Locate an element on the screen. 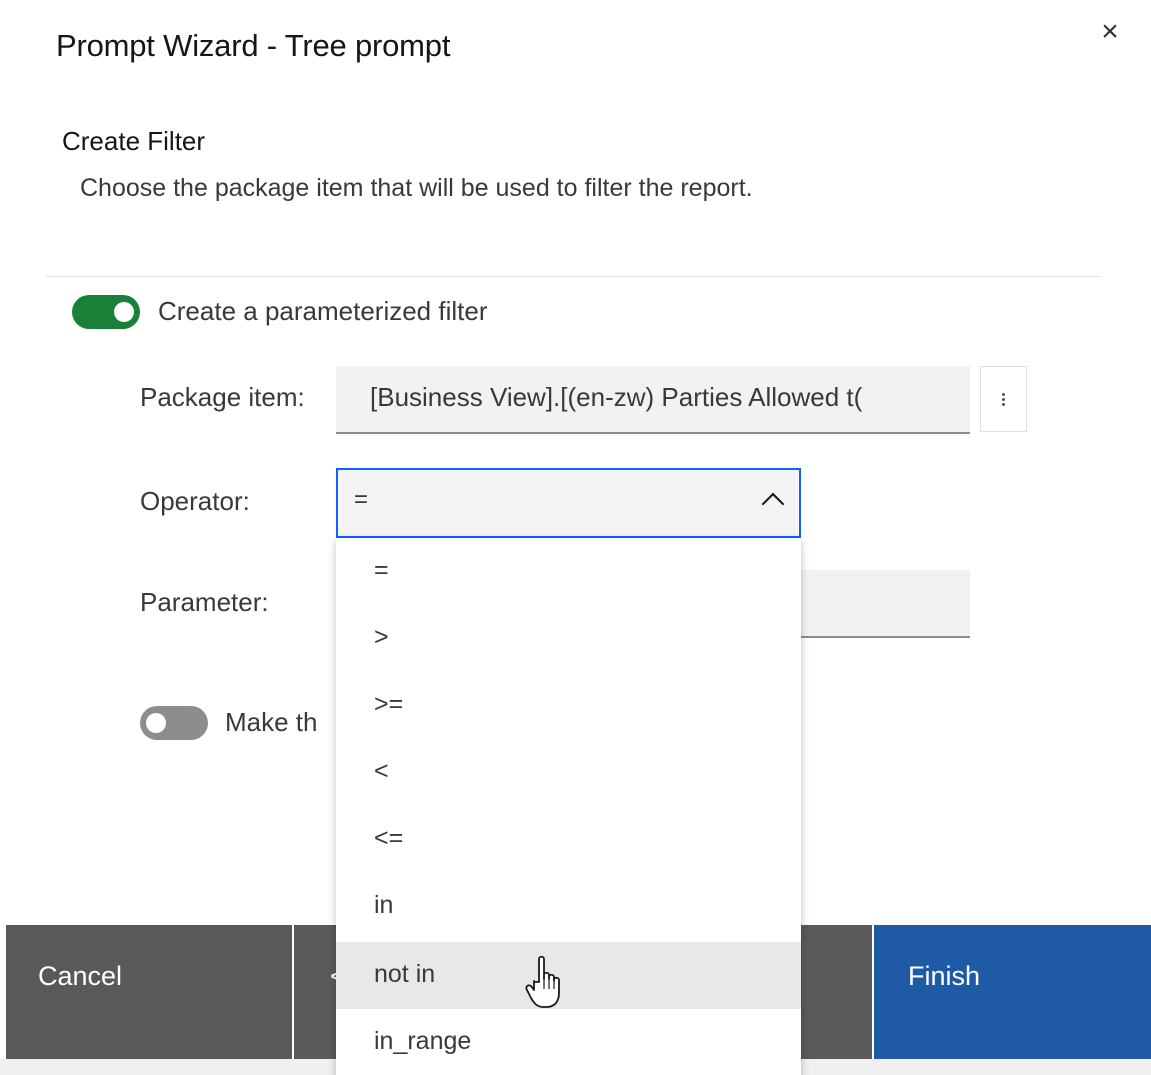 The image size is (1151, 1075). operator-select: = is located at coordinates (568, 503).